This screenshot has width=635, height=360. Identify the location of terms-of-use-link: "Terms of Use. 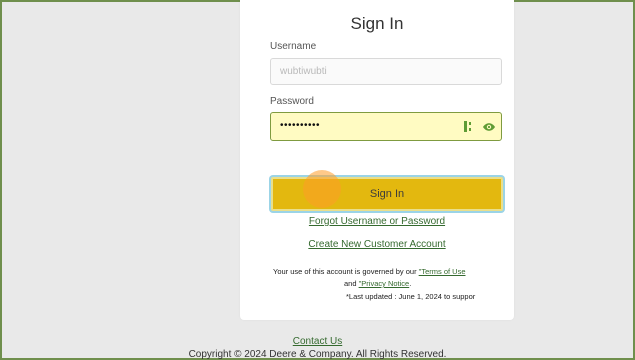
(442, 271).